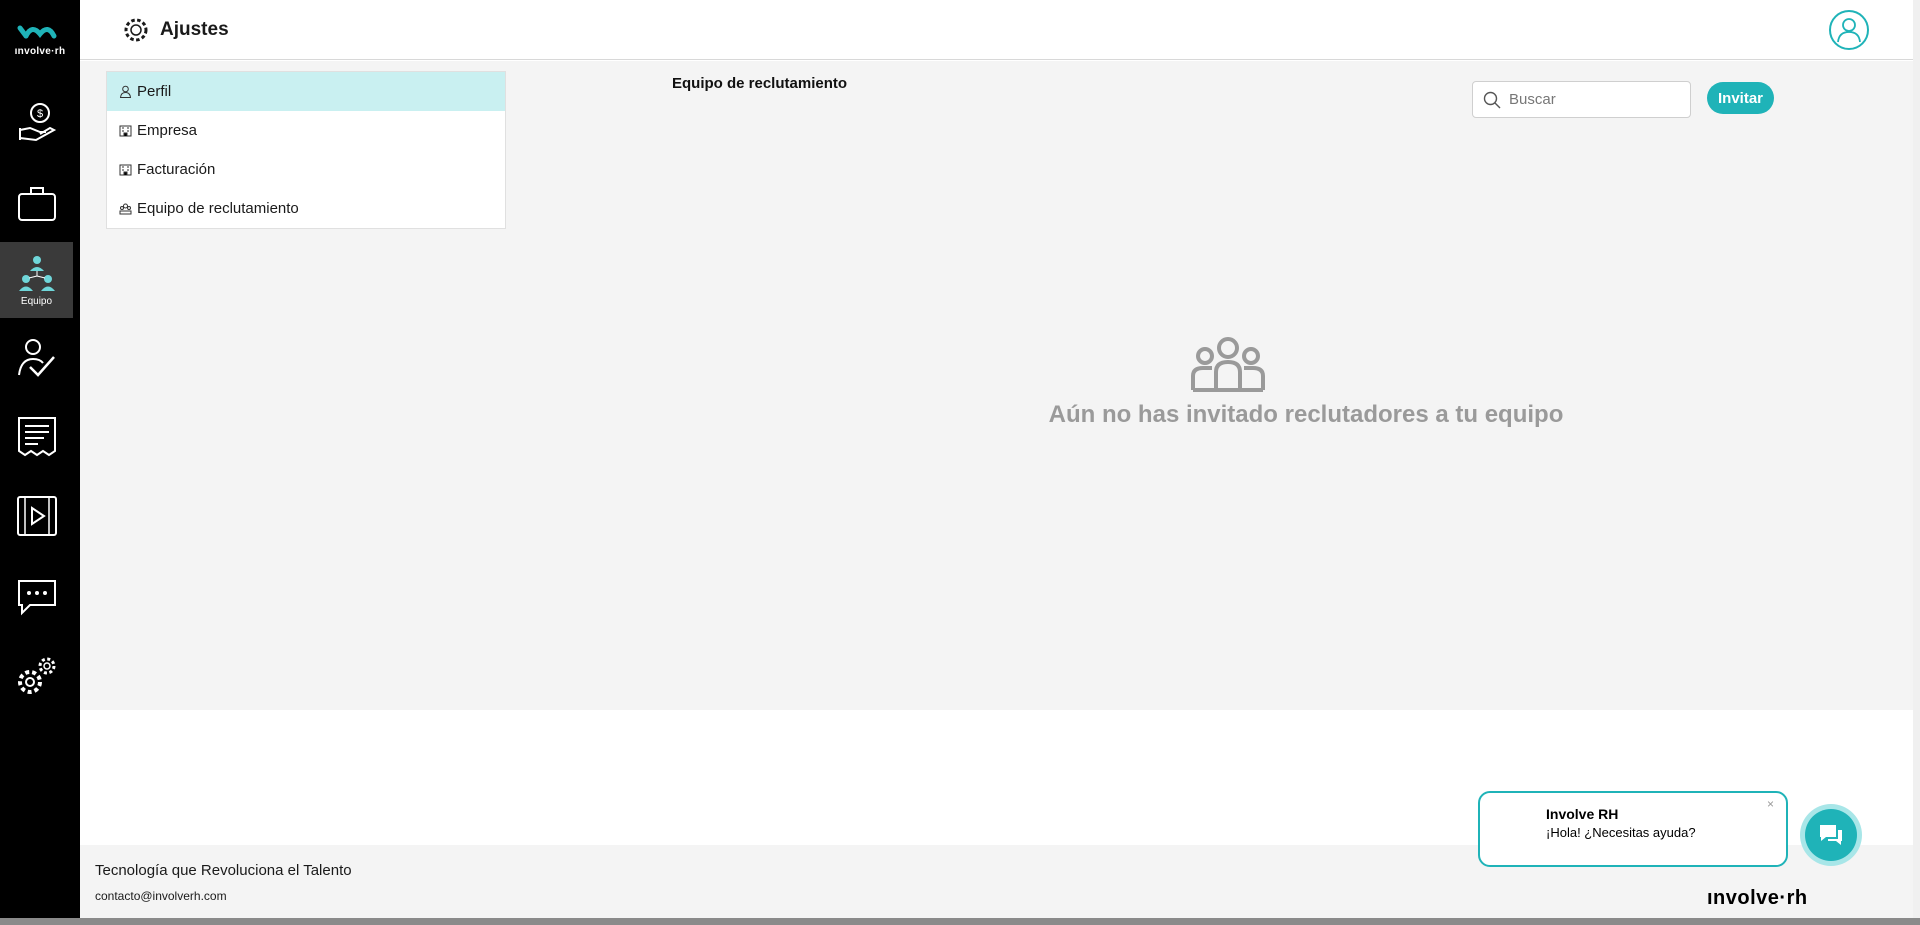  I want to click on sidebar: ınvolve·rh $ Equipo, so click(40, 462).